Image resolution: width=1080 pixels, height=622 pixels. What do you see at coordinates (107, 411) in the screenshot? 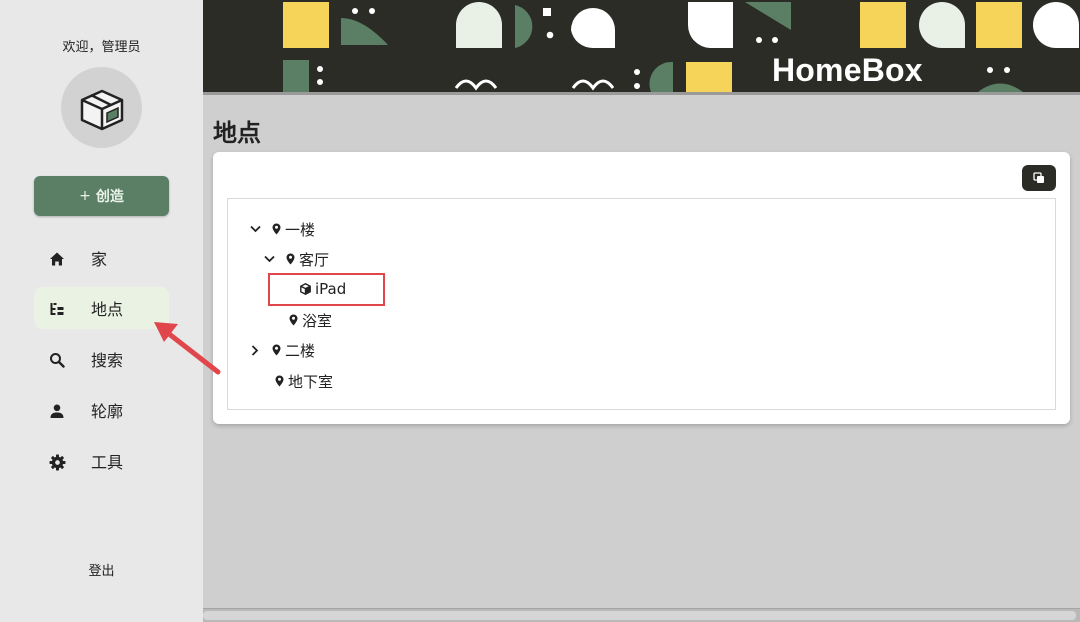
I see `sidebar-item-label: 轮廓` at bounding box center [107, 411].